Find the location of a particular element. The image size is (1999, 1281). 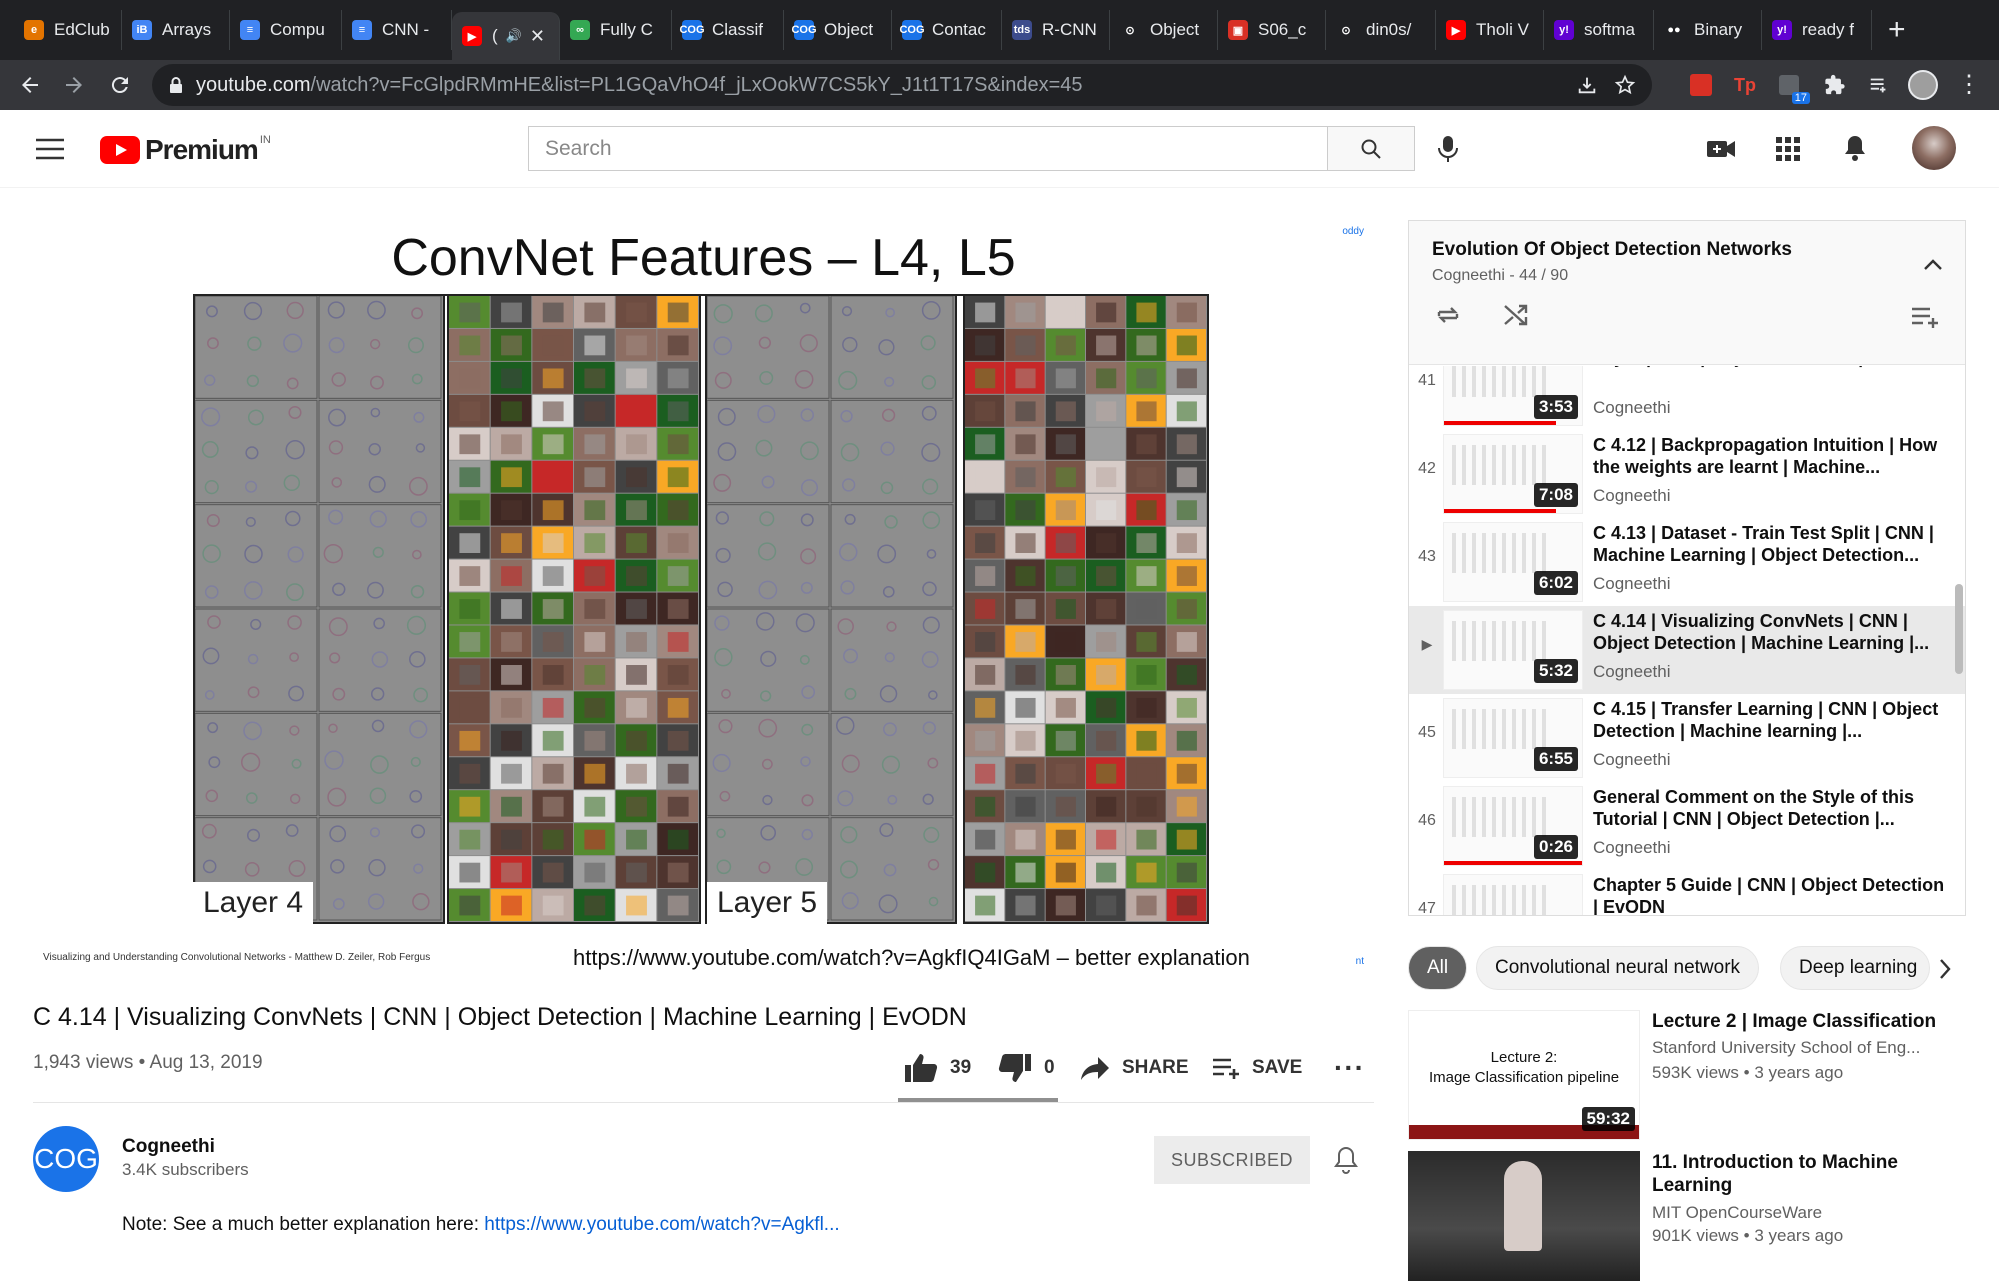

browser-tab: tds R-CNN is located at coordinates (1056, 30).